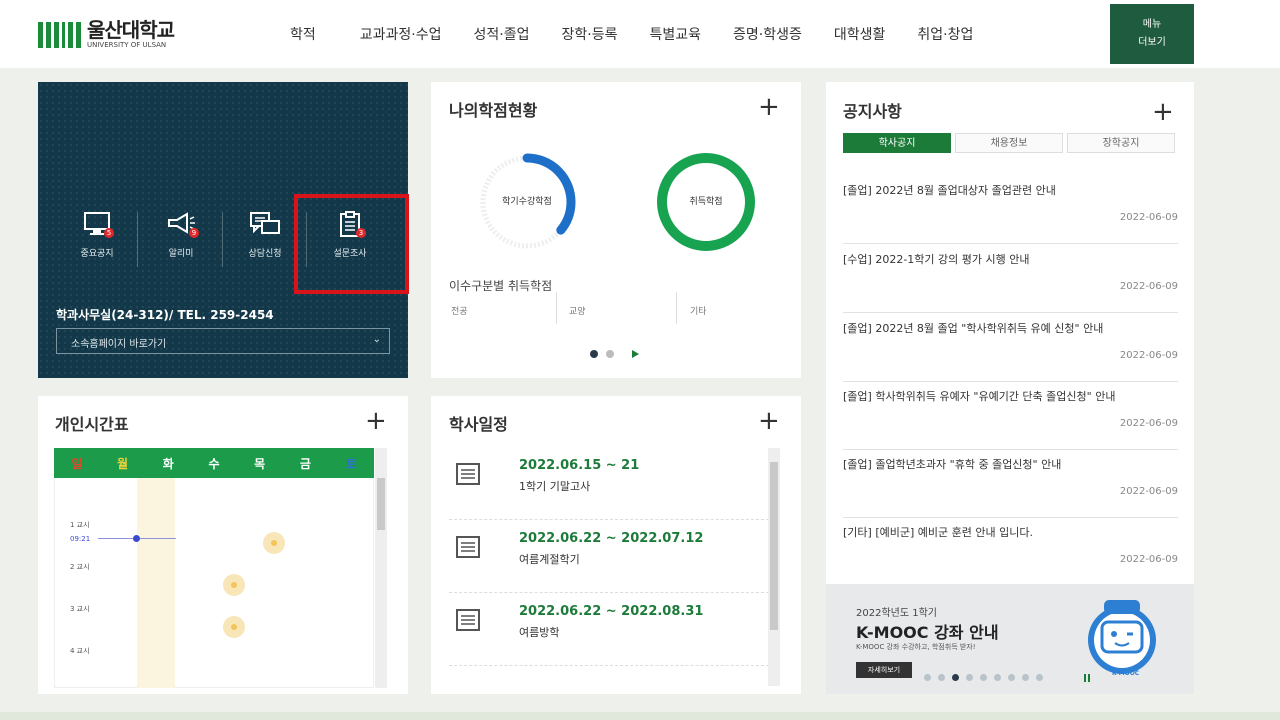  I want to click on page-bottom-strip, so click(640, 716).